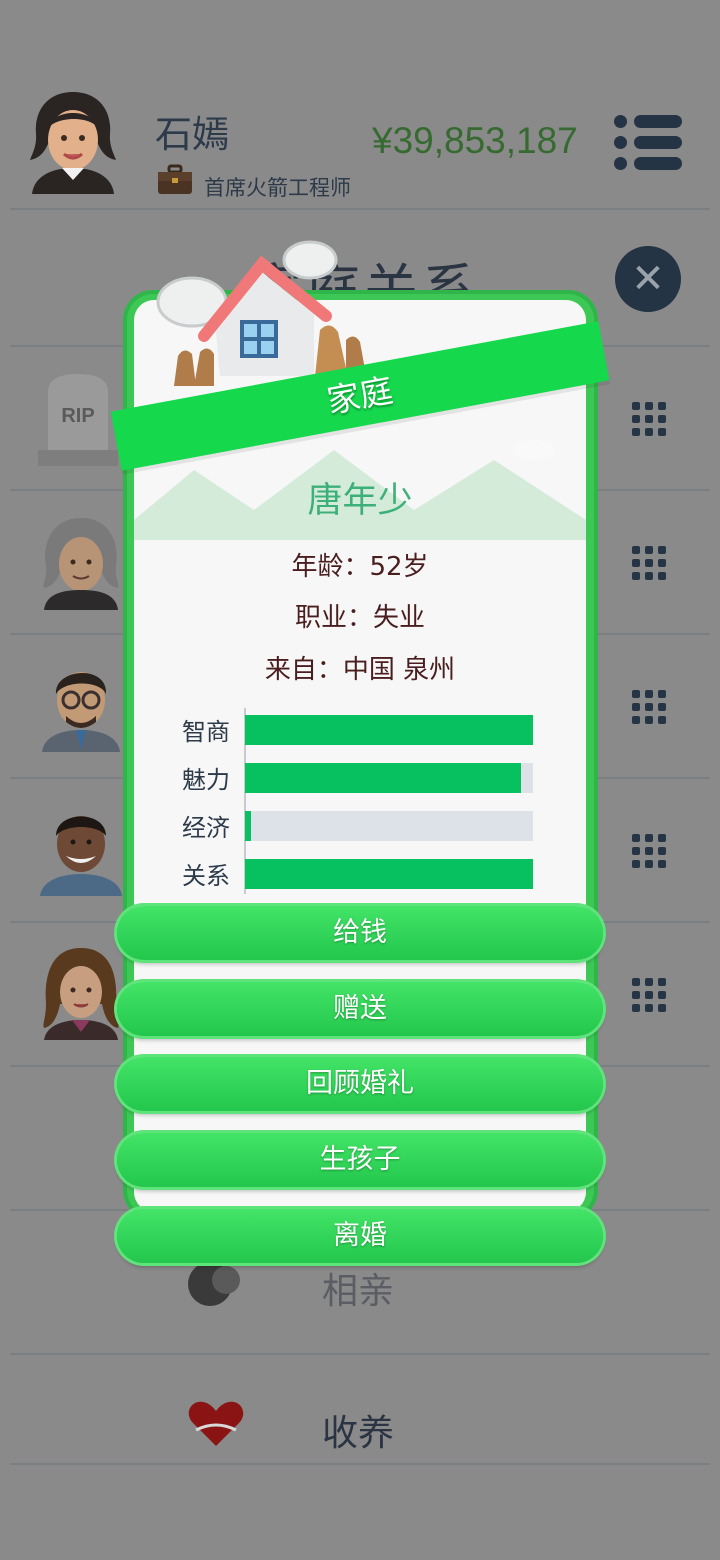 This screenshot has height=1560, width=720. What do you see at coordinates (206, 732) in the screenshot?
I see `stat-label-iq: 智商` at bounding box center [206, 732].